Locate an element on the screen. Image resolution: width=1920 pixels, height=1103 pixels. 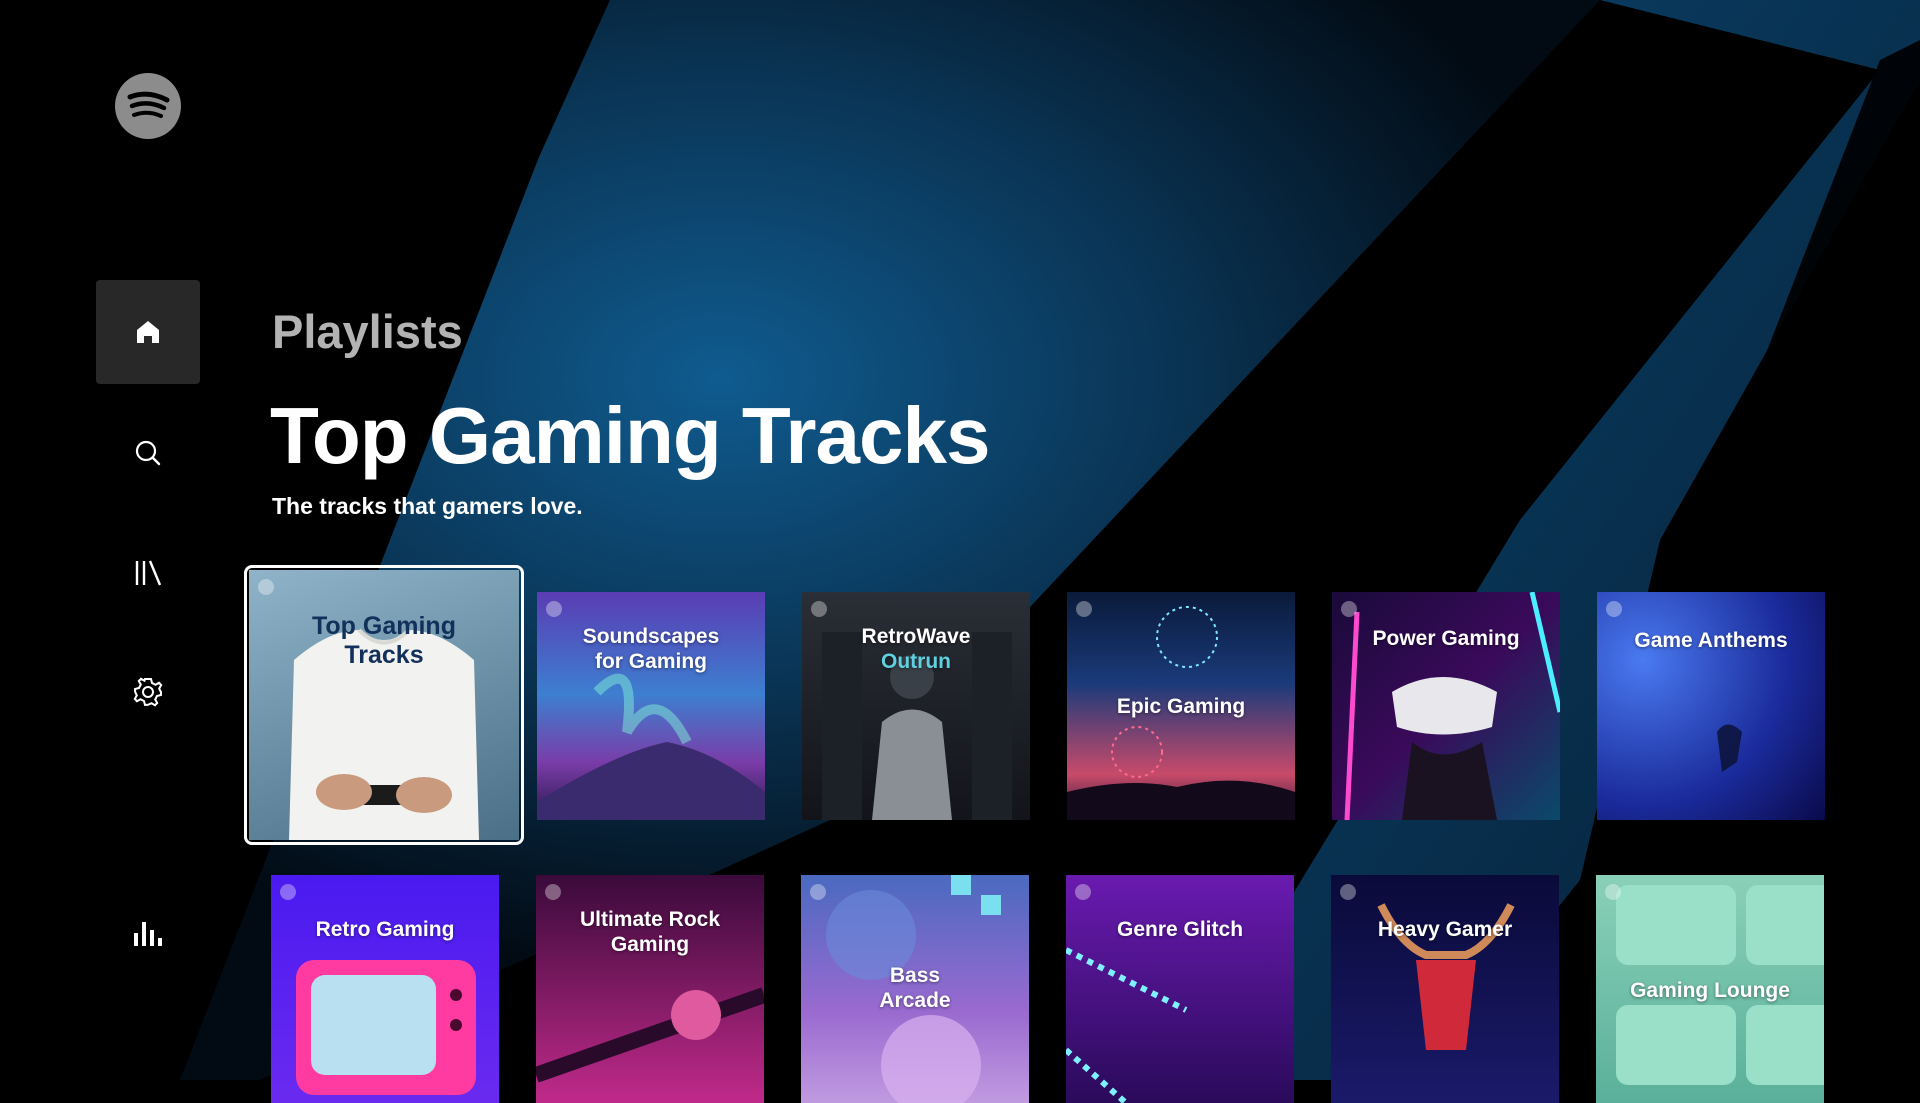
home-icon is located at coordinates (148, 332).